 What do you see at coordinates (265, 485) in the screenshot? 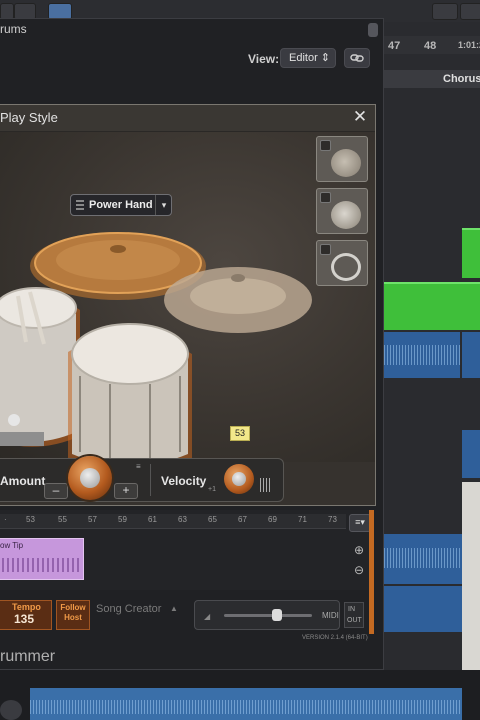
I see `velocity-meter-icon` at bounding box center [265, 485].